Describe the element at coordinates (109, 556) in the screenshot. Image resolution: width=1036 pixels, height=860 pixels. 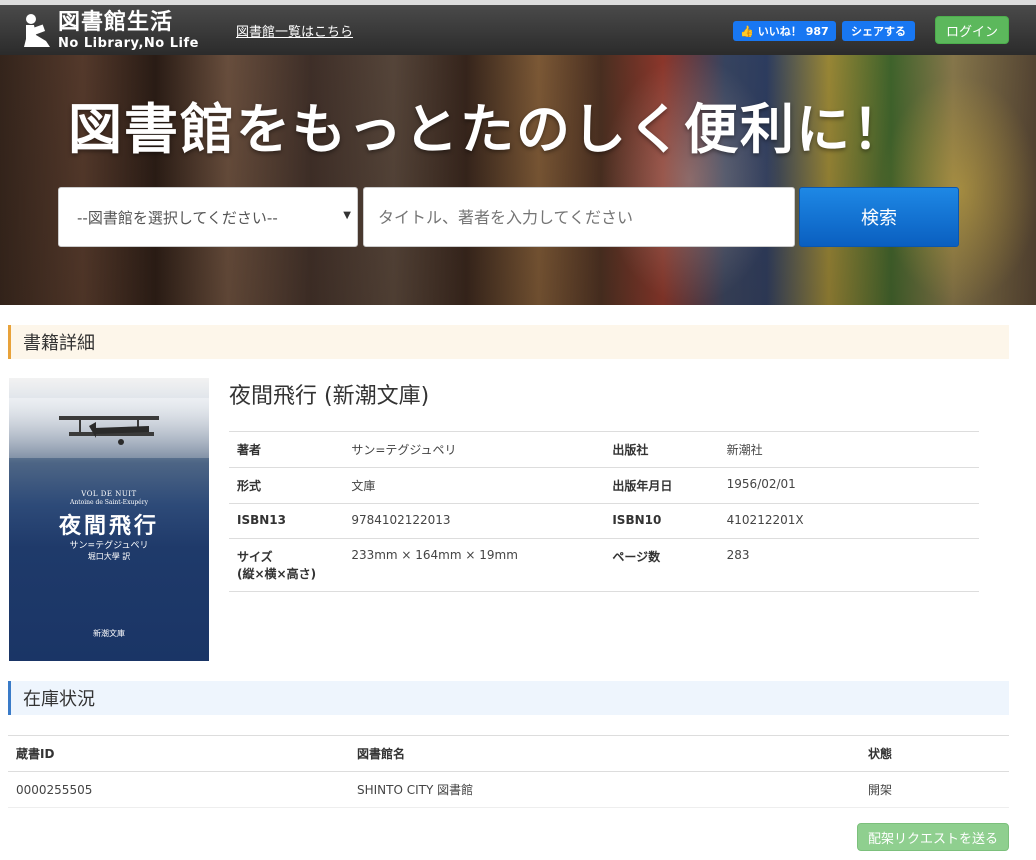
I see `cover-translator: 堀口大學 訳` at that location.